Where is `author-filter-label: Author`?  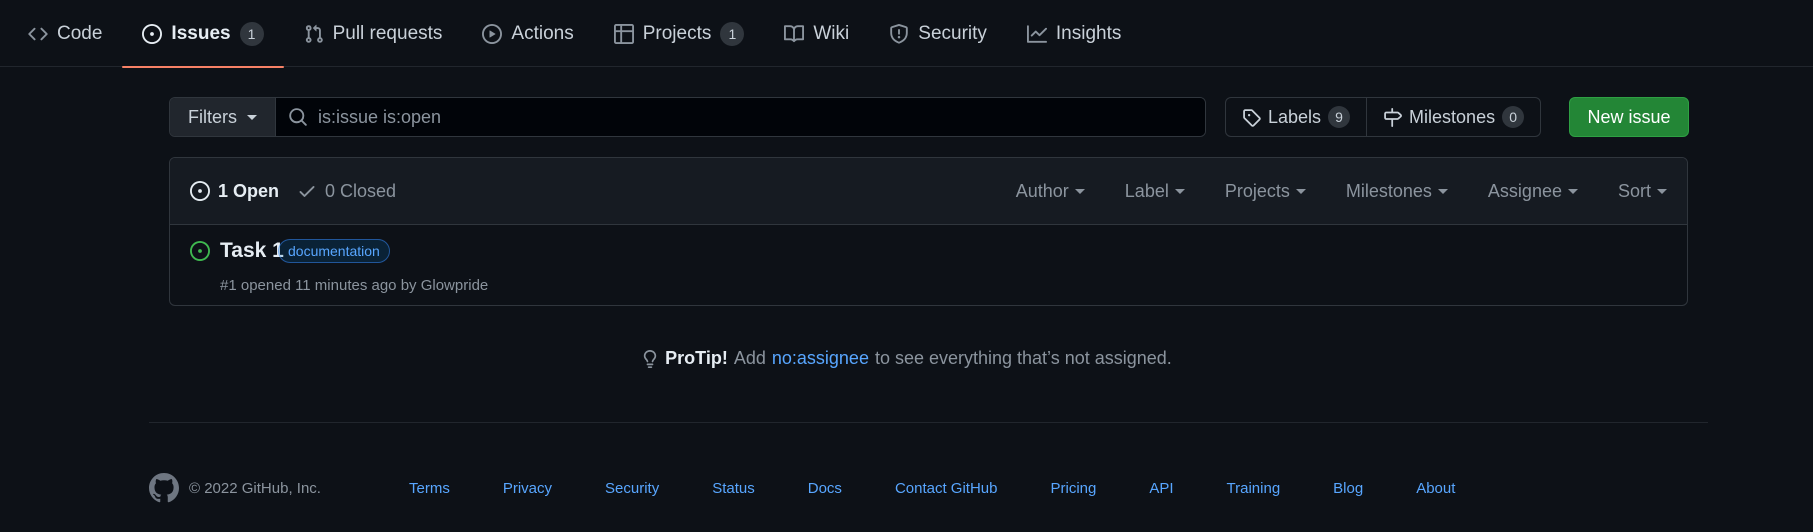
author-filter-label: Author is located at coordinates (1042, 191).